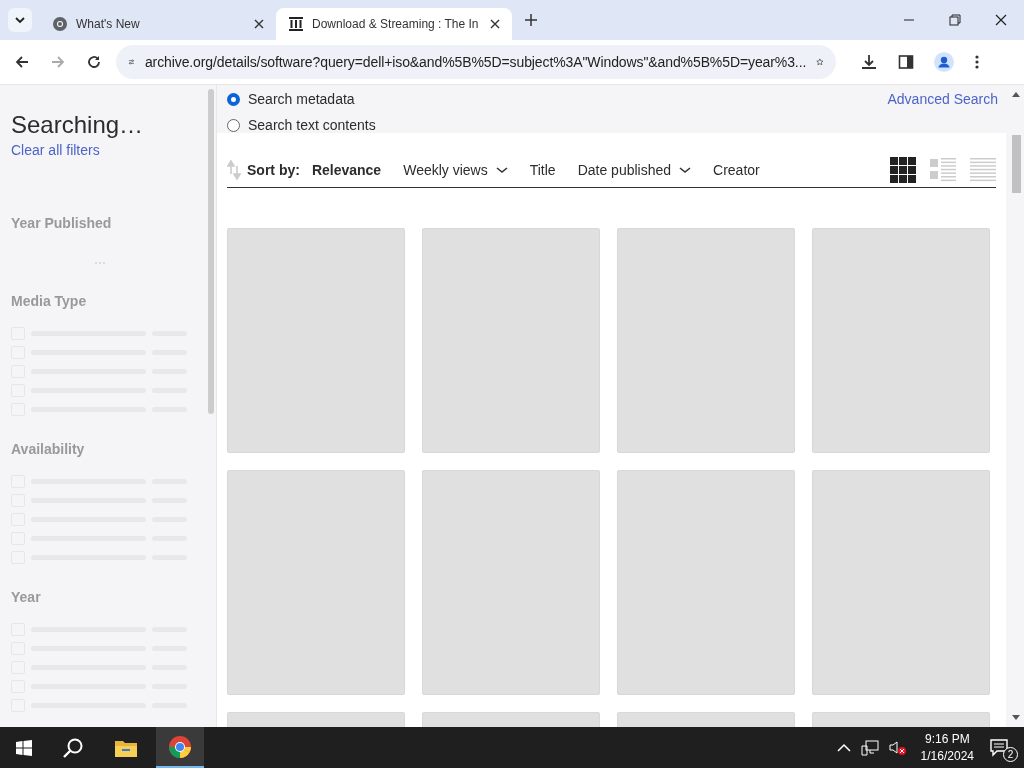 This screenshot has height=768, width=1024. Describe the element at coordinates (296, 24) in the screenshot. I see `building-columns-icon` at that location.